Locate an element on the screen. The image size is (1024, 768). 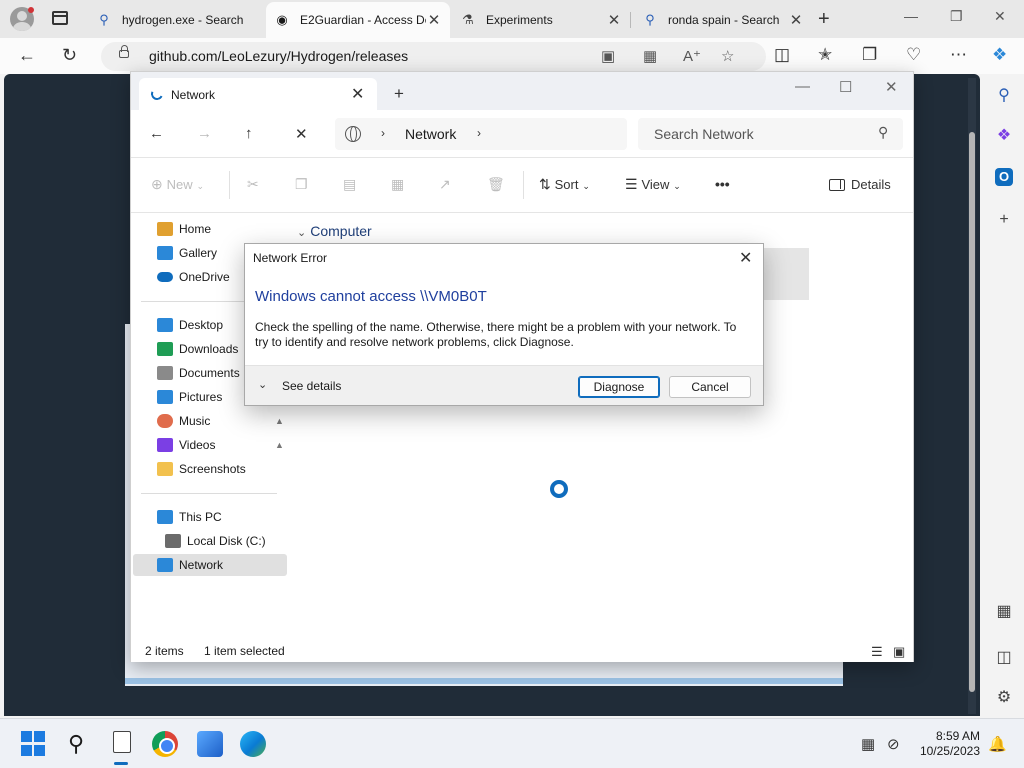
chrome-icon is located at coordinates (165, 744).